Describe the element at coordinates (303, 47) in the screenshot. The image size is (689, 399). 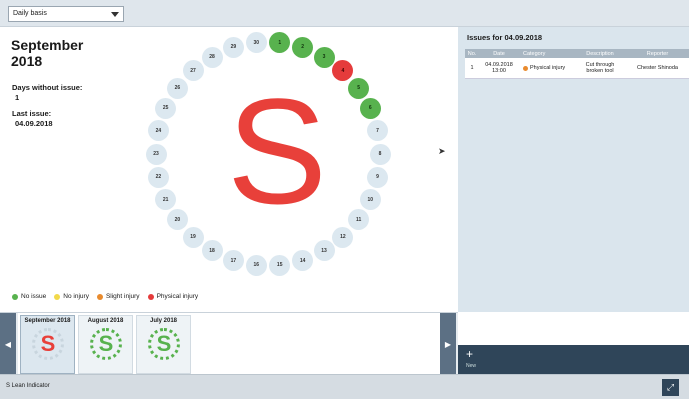
I see `day-2: 2` at that location.